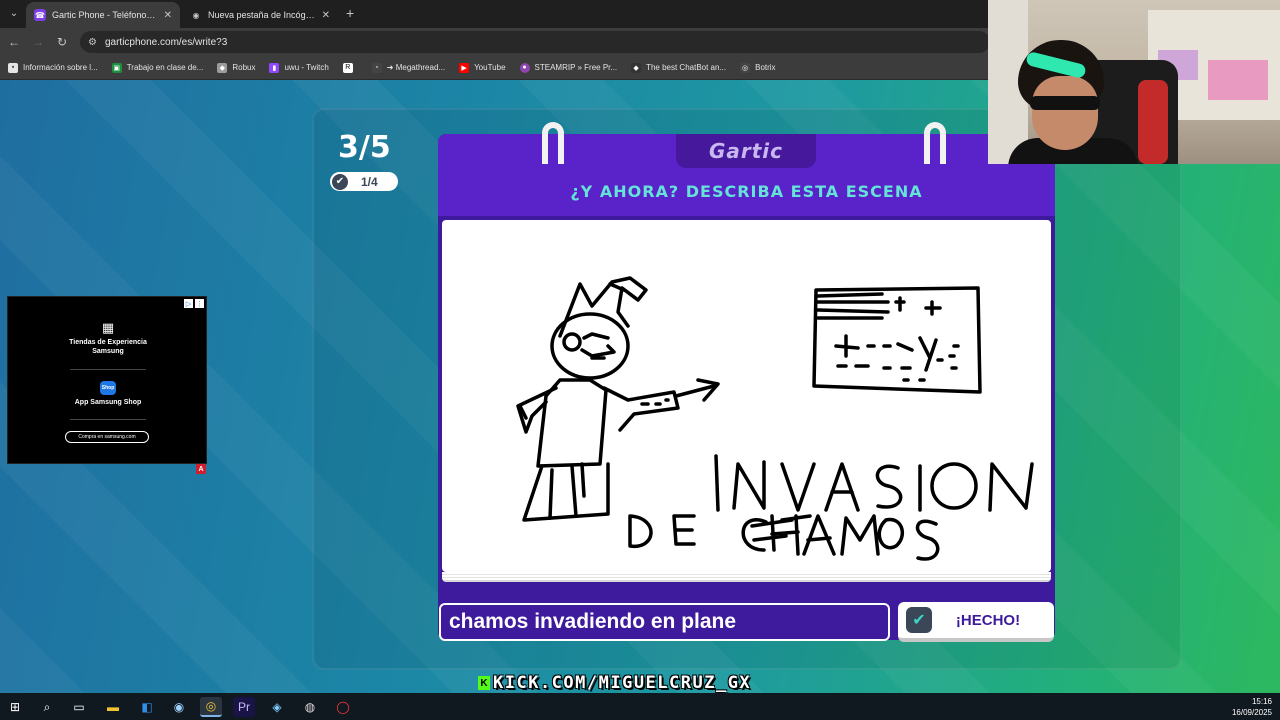  I want to click on gaming-chair-accent, so click(1153, 122).